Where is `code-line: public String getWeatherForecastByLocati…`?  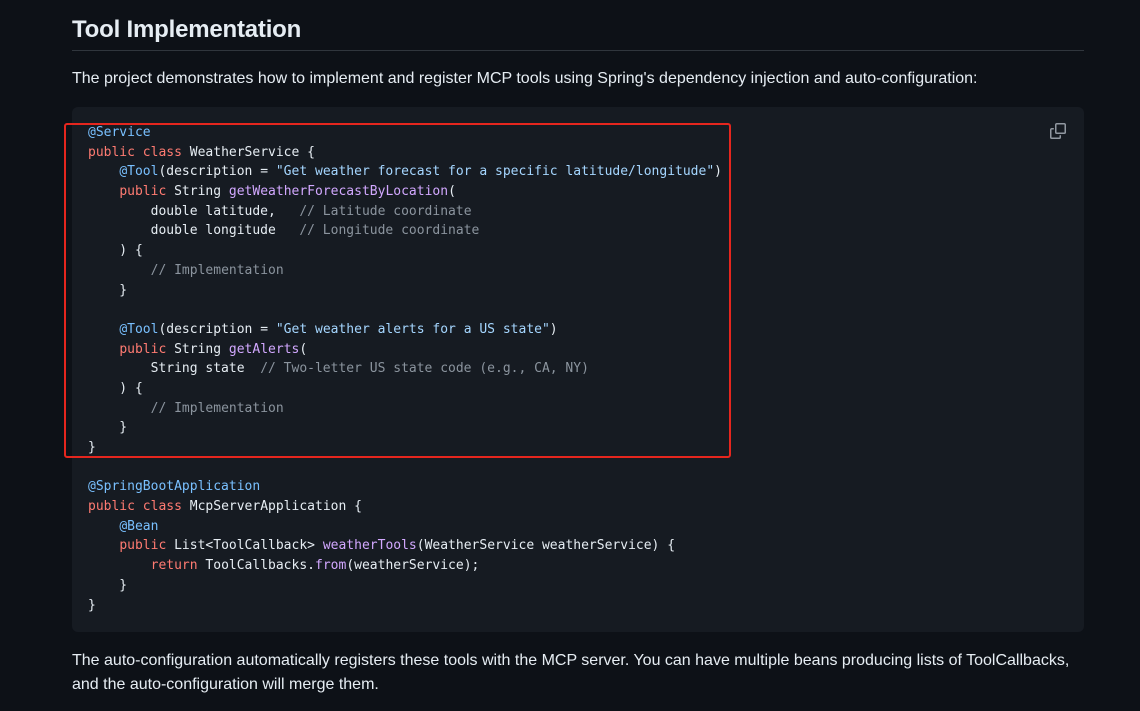
code-line: public String getWeatherForecastByLocati… is located at coordinates (405, 192).